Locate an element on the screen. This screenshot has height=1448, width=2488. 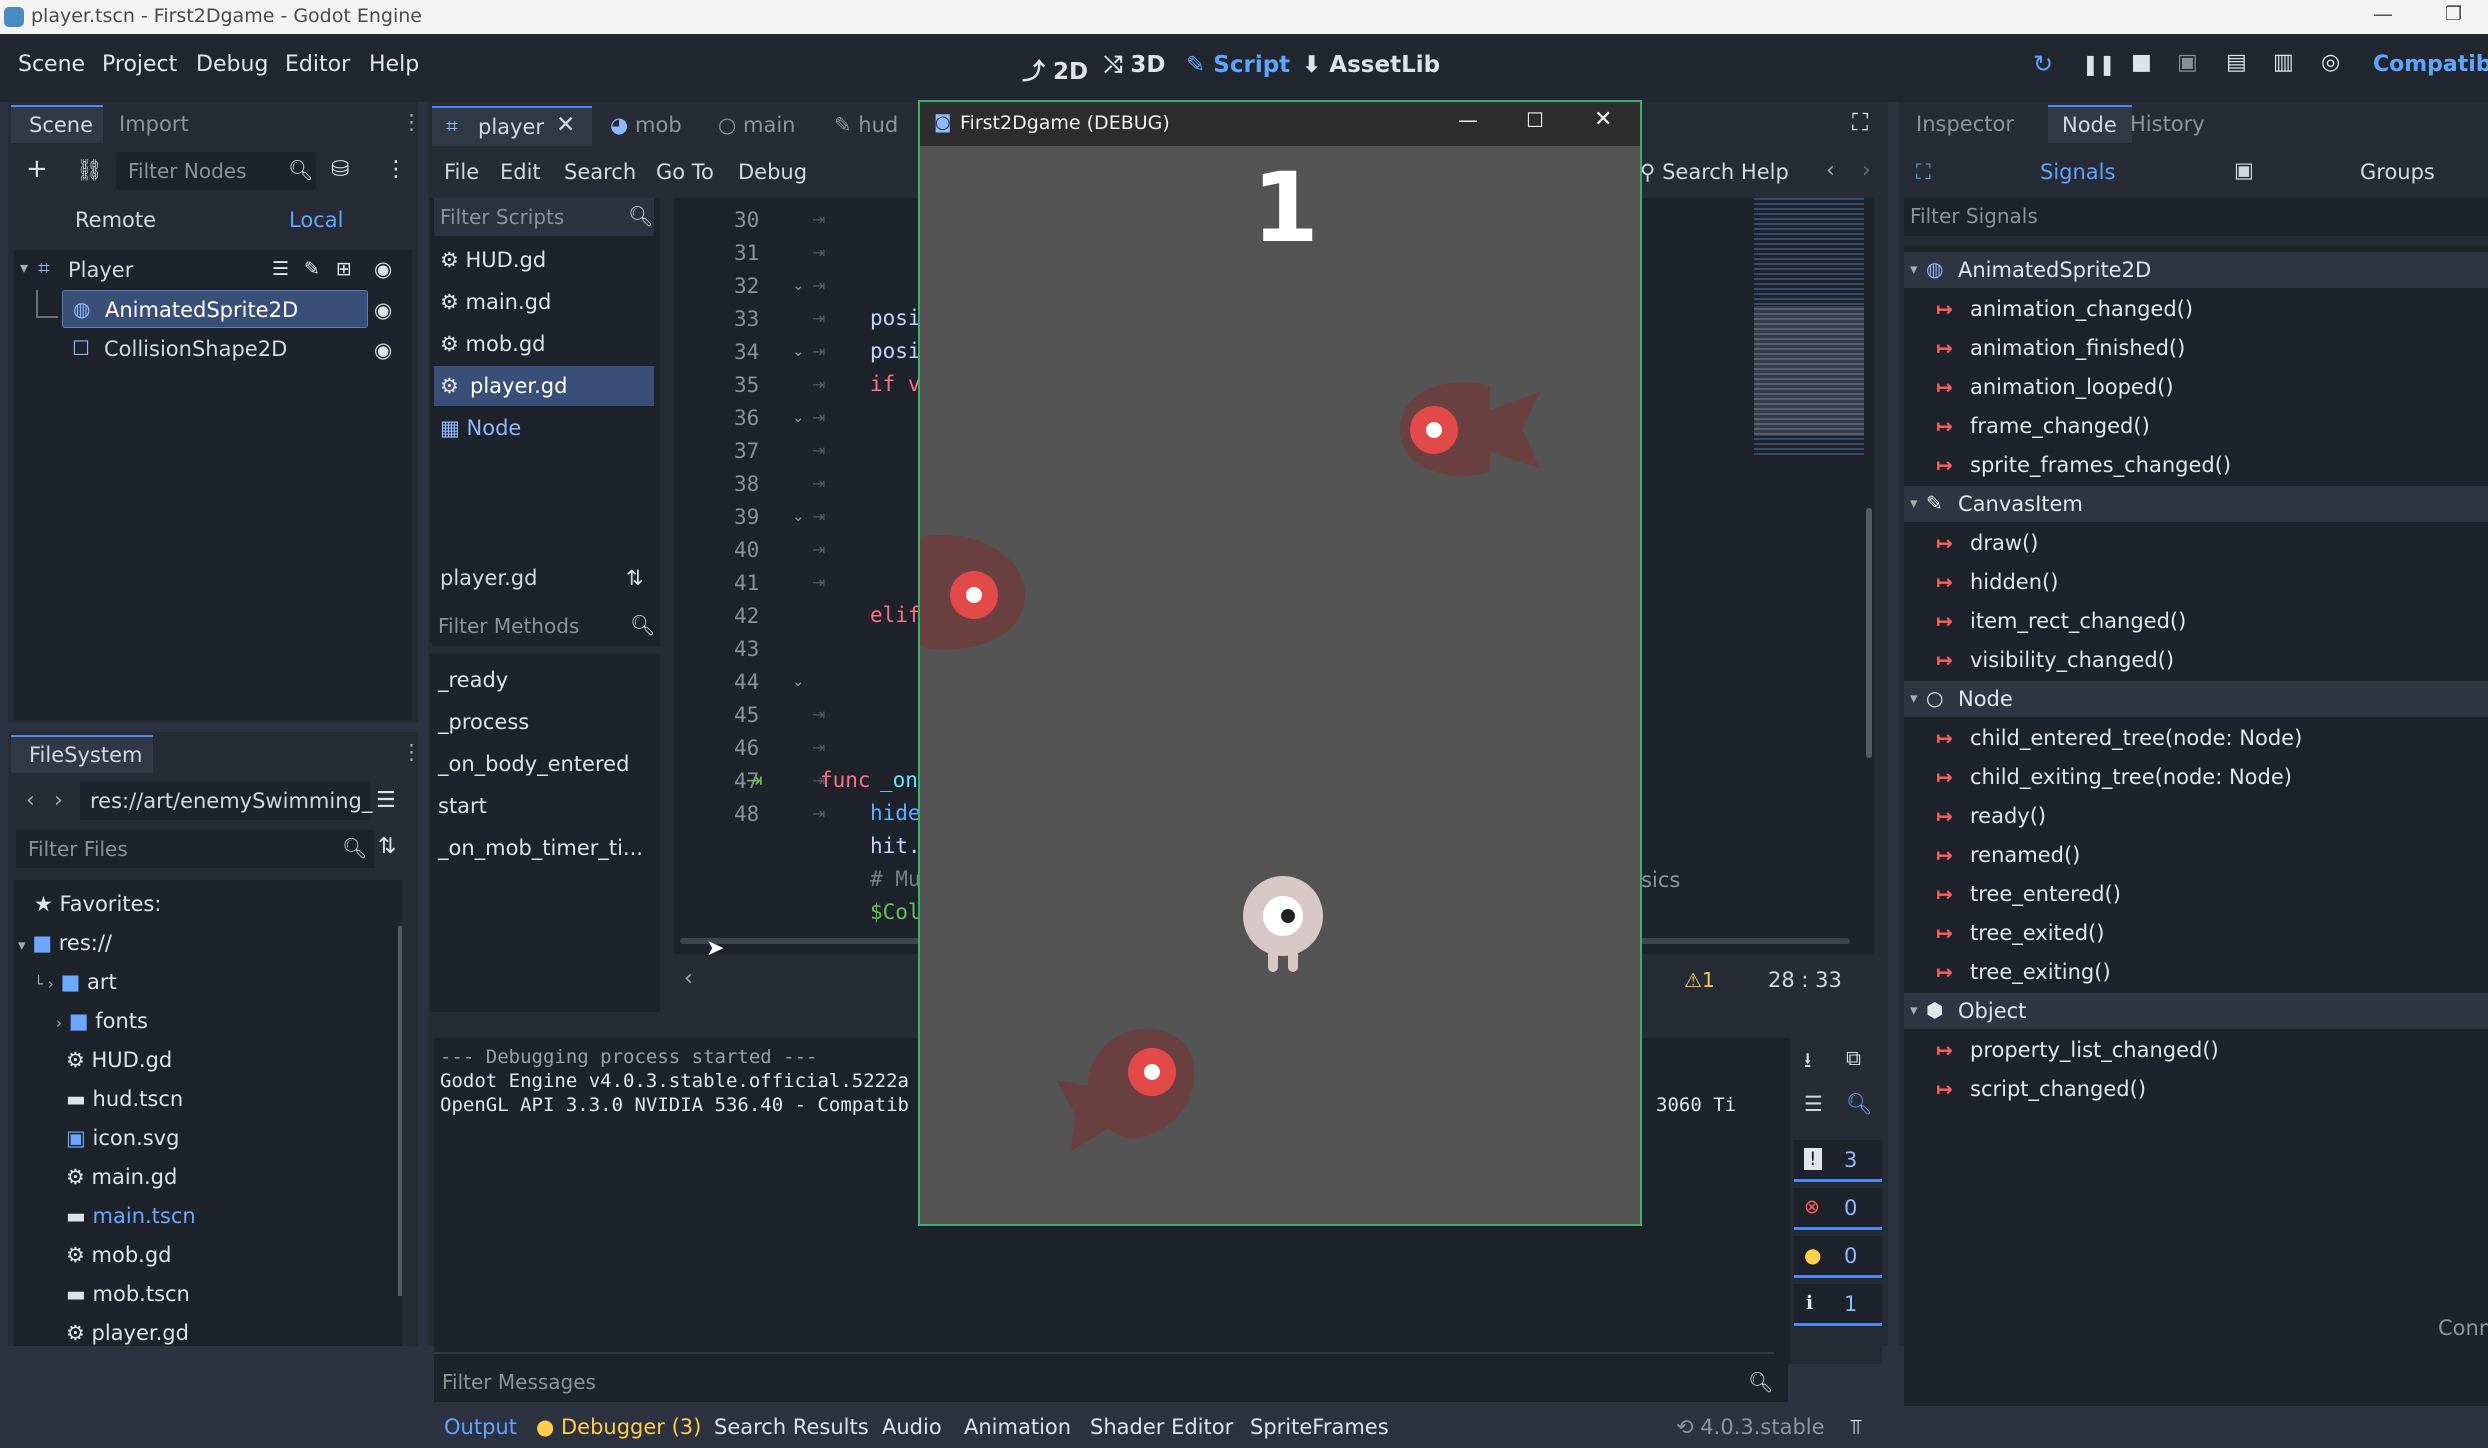
tree-item-collisionshape2d: ☐ CollisionShape2D is located at coordinates (215, 349).